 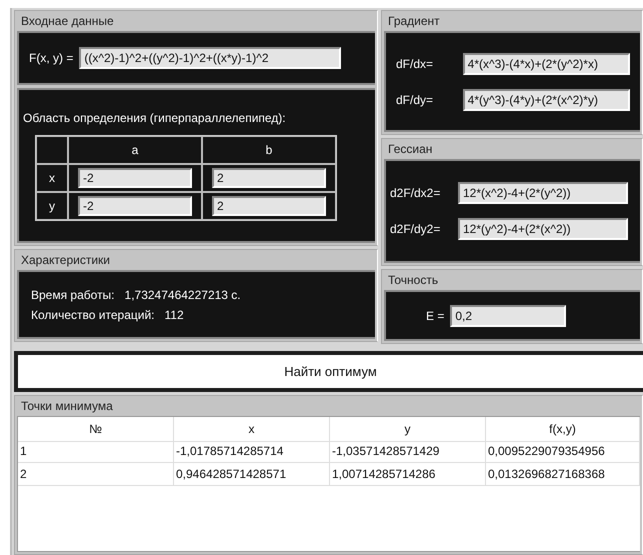 I want to click on group-title: Точность, so click(x=413, y=280).